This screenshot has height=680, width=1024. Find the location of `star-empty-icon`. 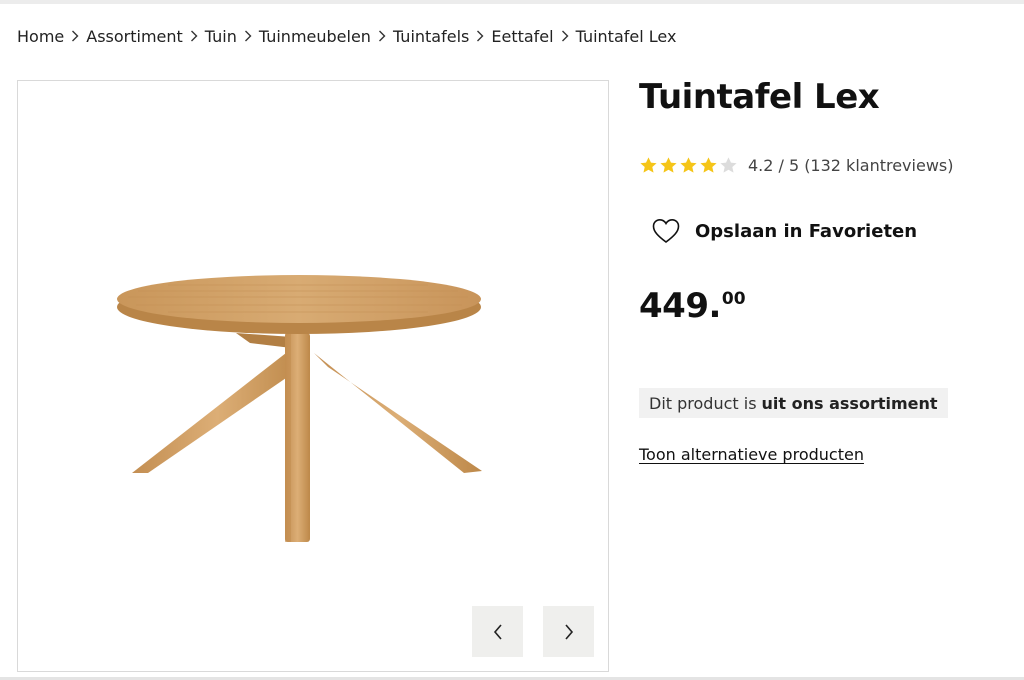

star-empty-icon is located at coordinates (728, 165).